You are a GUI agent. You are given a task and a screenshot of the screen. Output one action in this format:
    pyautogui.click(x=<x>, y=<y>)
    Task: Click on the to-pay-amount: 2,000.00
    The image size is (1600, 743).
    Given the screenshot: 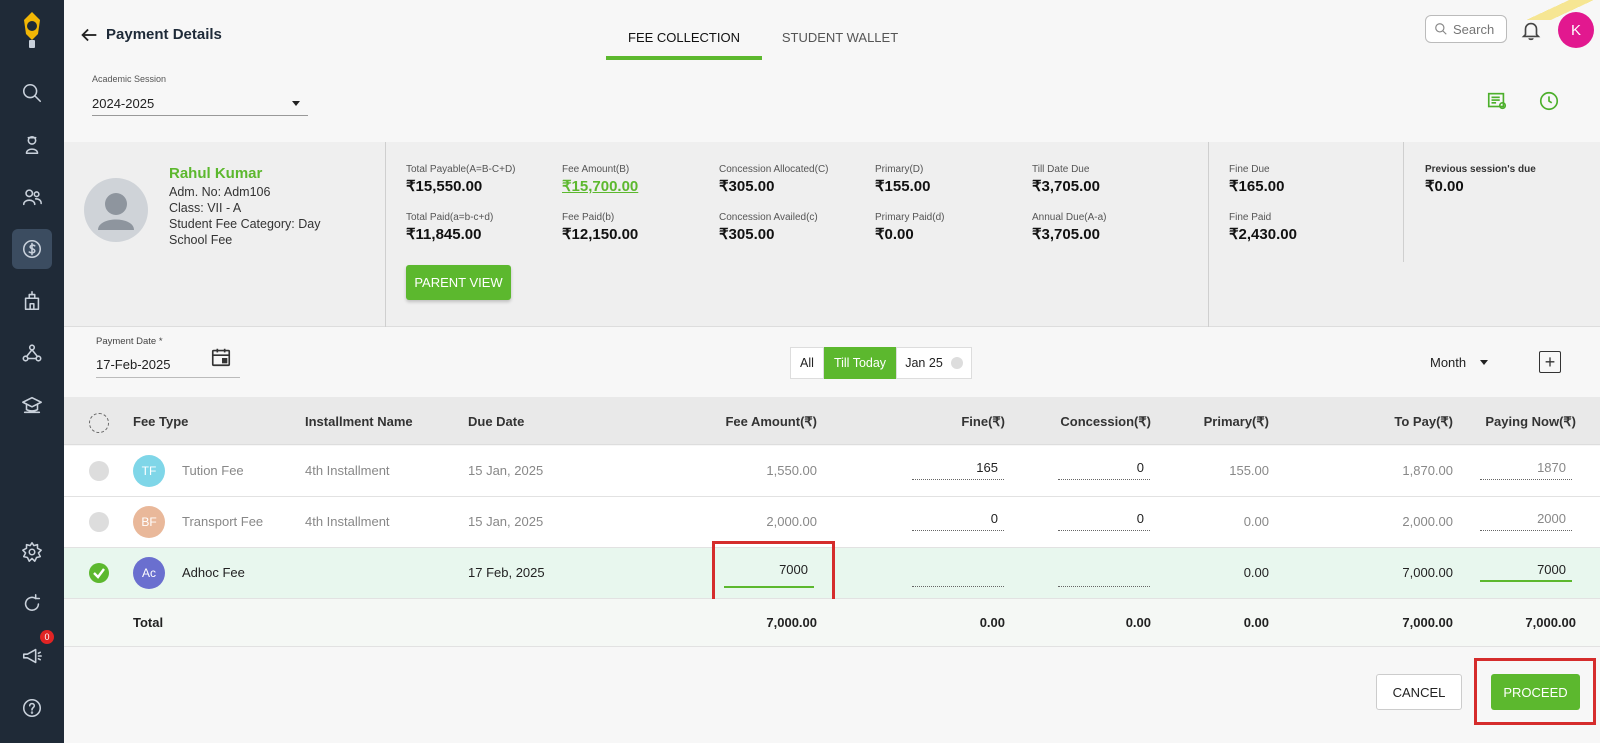 What is the action you would take?
    pyautogui.click(x=1427, y=521)
    